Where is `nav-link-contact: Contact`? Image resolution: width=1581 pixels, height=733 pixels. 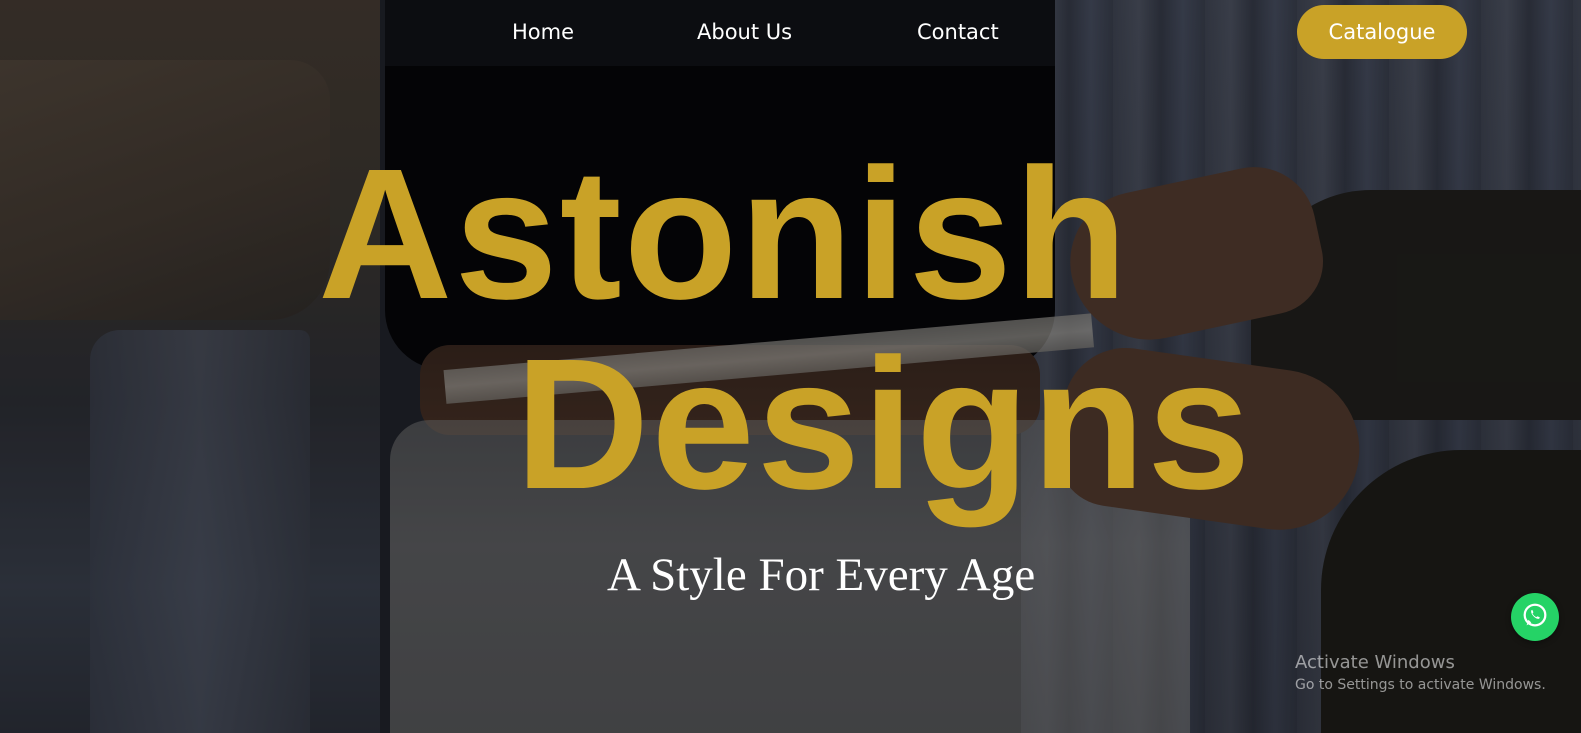
nav-link-contact: Contact is located at coordinates (958, 32).